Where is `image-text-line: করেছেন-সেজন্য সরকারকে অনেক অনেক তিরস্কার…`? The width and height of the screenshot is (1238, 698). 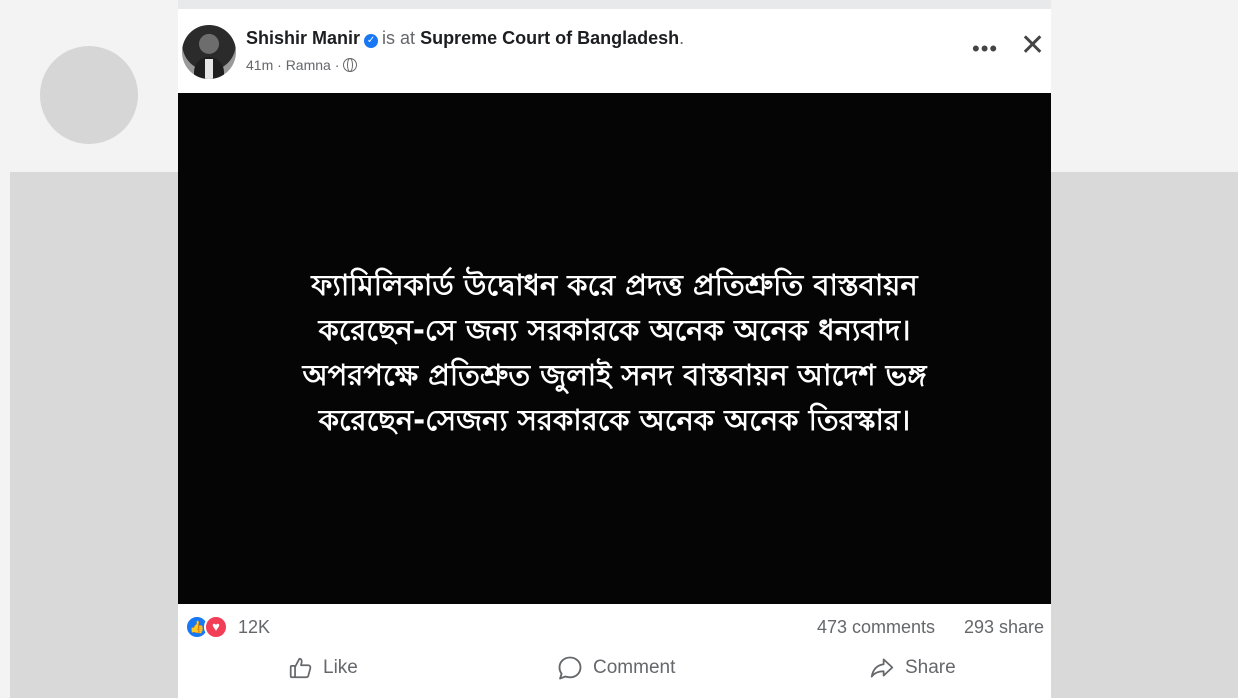 image-text-line: করেছেন-সেজন্য সরকারকে অনেক অনেক তিরস্কার… is located at coordinates (614, 420).